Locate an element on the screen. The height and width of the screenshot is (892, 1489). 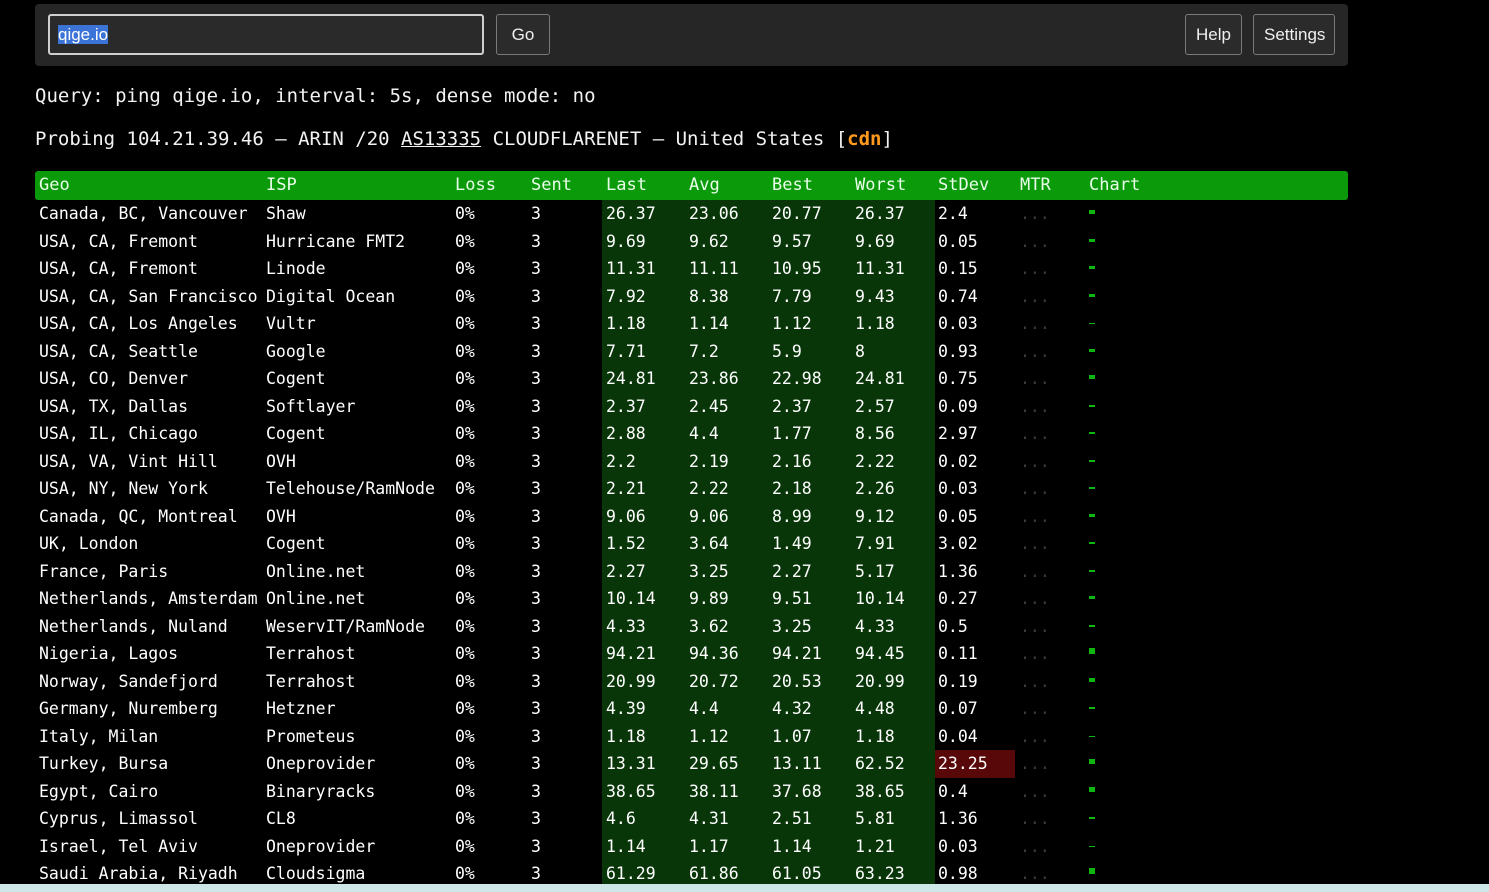
settings-button: Settings is located at coordinates (1294, 34).